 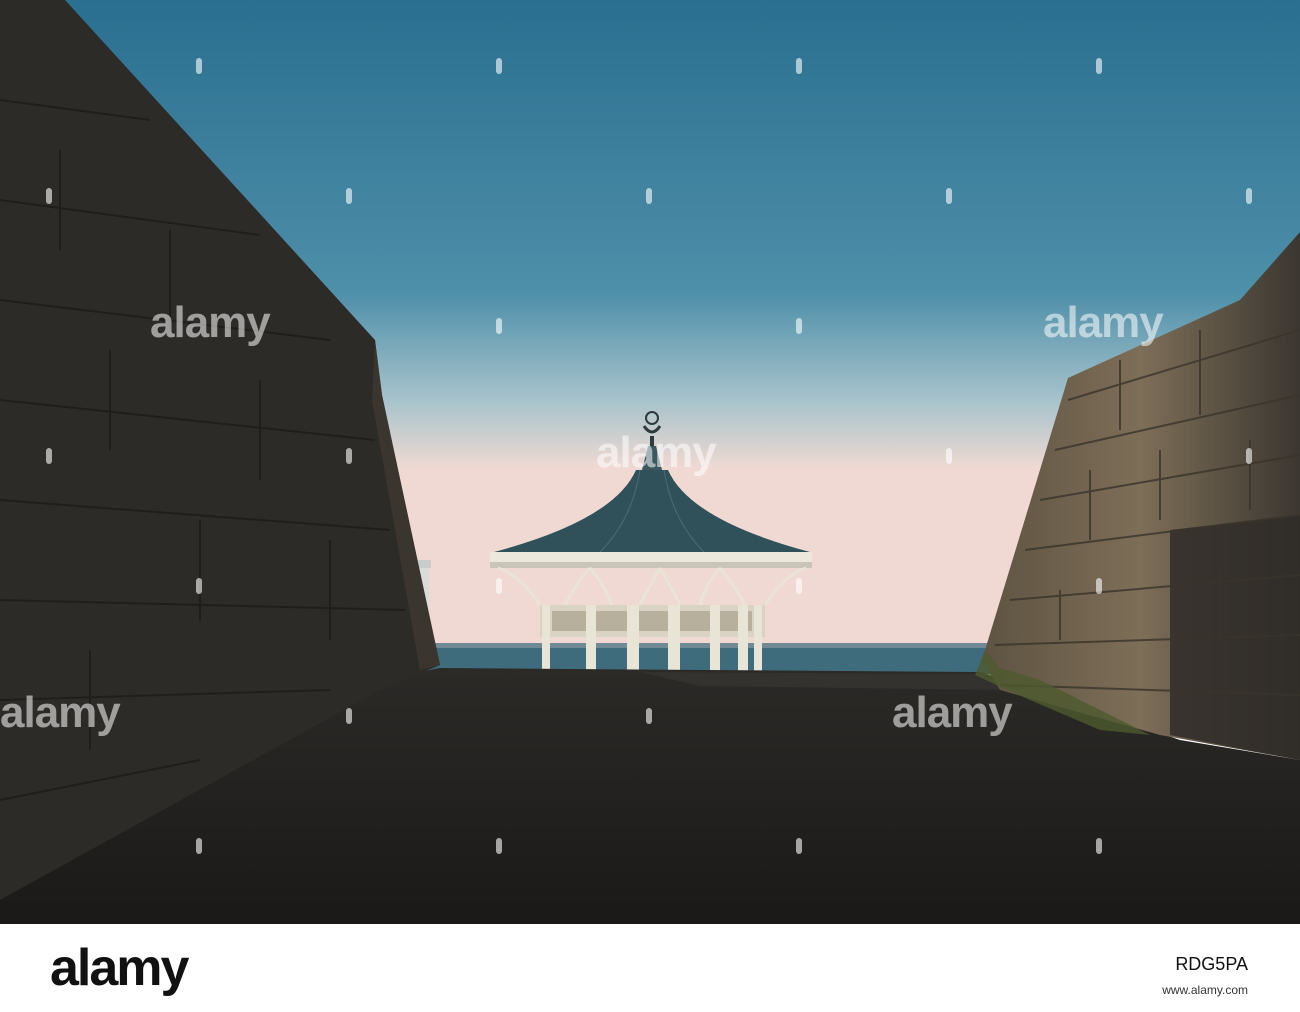 What do you see at coordinates (1205, 990) in the screenshot?
I see `site-url: www.alamy.com` at bounding box center [1205, 990].